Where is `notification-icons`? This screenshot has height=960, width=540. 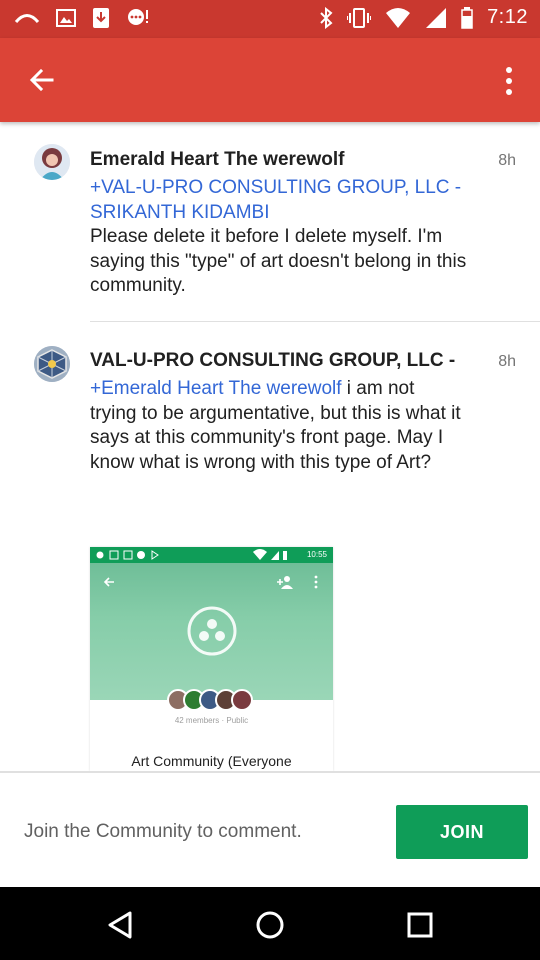
notification-icons is located at coordinates (82, 18).